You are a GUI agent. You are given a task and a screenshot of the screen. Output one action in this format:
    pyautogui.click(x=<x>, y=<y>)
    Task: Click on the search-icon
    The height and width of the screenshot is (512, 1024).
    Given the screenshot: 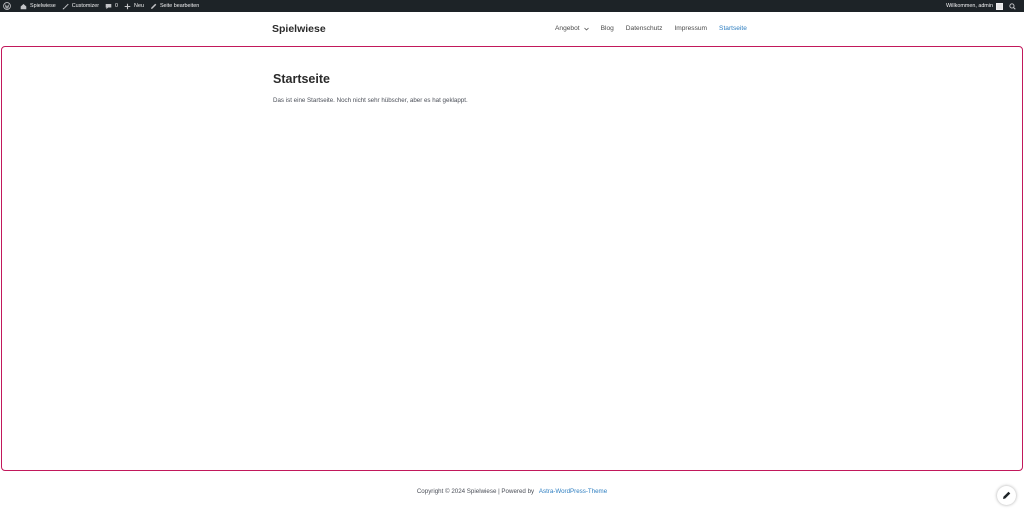 What is the action you would take?
    pyautogui.click(x=1012, y=6)
    